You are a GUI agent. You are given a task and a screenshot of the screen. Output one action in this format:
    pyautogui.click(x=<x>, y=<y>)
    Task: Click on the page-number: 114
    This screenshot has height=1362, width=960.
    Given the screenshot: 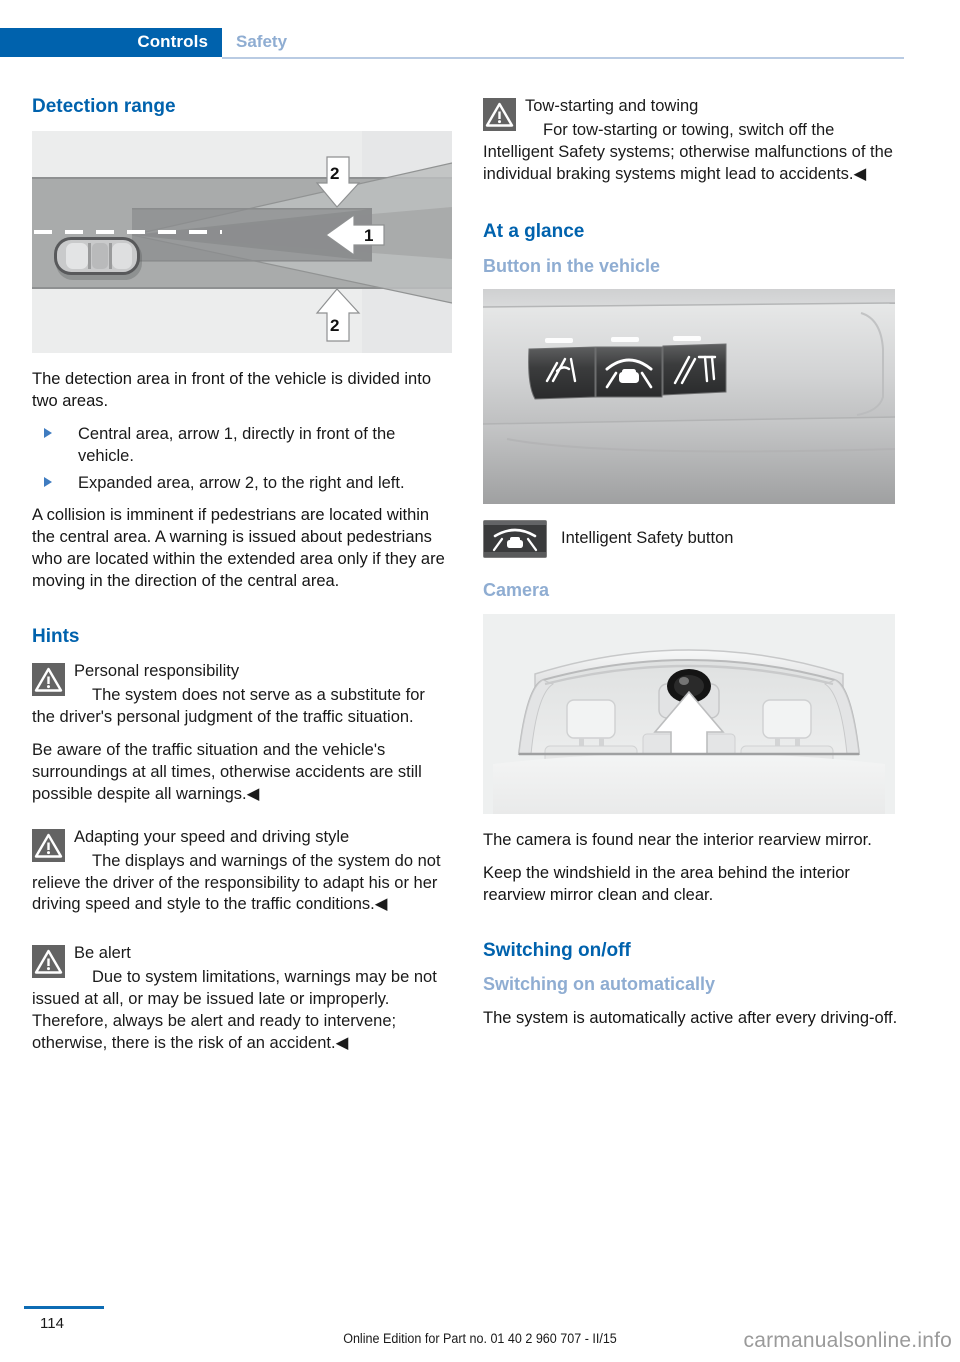 What is the action you would take?
    pyautogui.click(x=52, y=1323)
    